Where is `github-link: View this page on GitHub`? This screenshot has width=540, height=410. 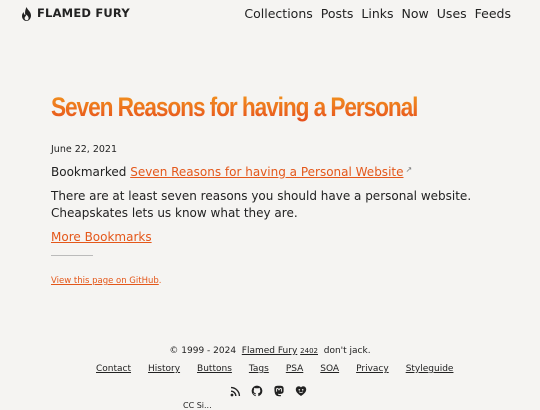 github-link: View this page on GitHub is located at coordinates (105, 281).